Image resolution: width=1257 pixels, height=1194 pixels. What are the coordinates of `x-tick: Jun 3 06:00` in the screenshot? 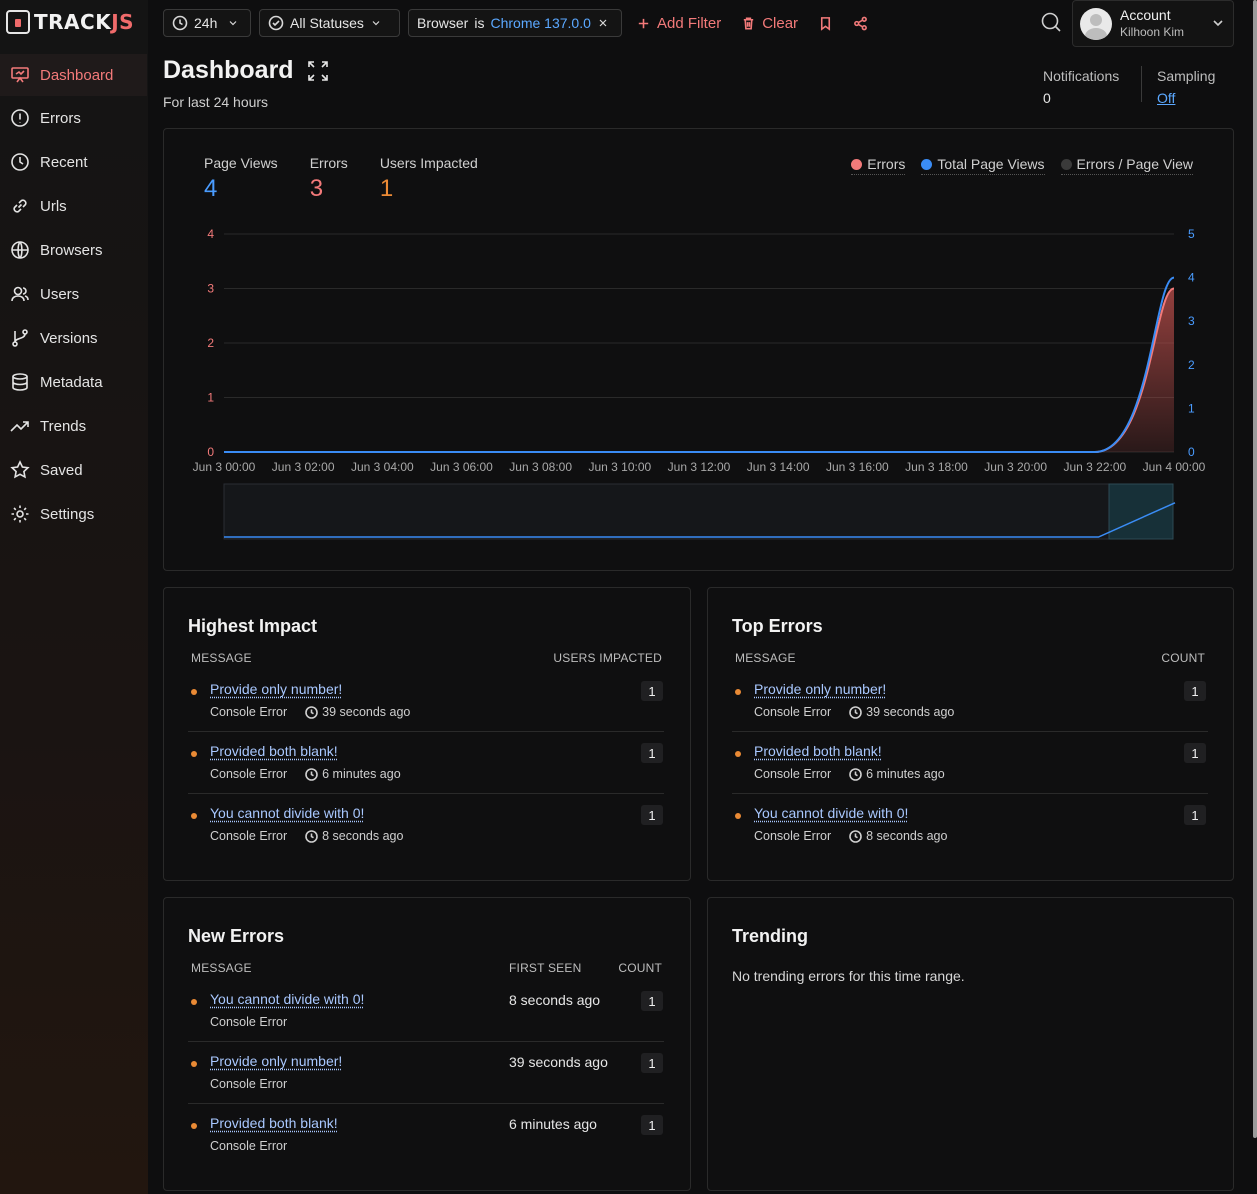 It's located at (461, 467).